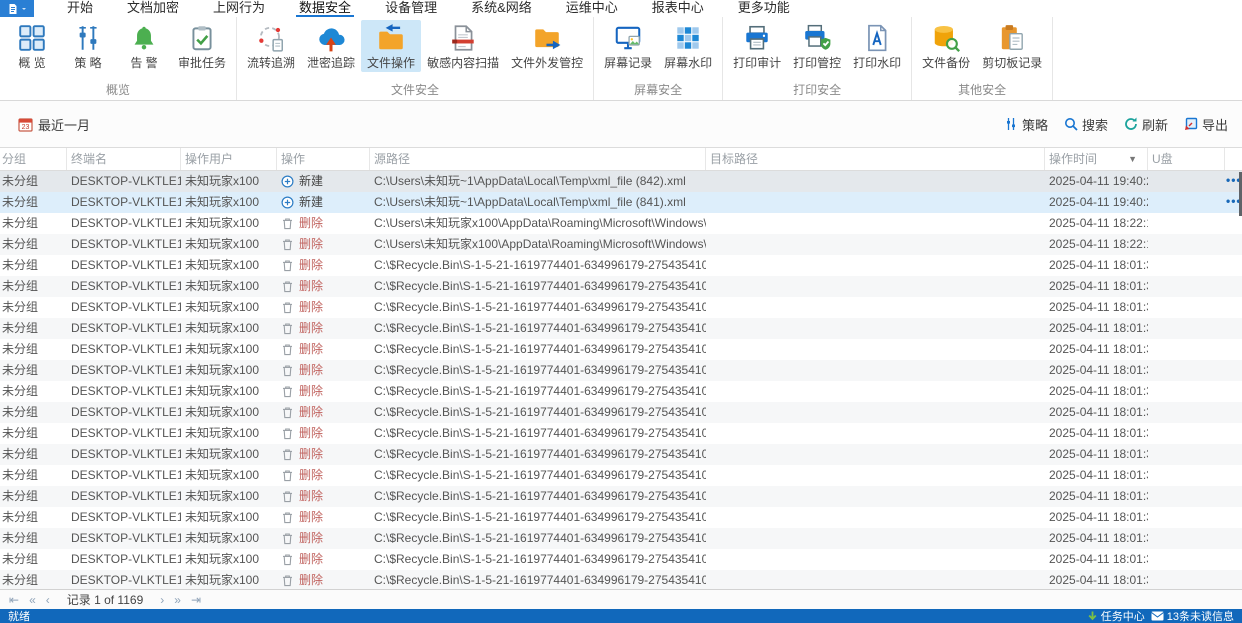 The width and height of the screenshot is (1242, 623). What do you see at coordinates (875, 159) in the screenshot?
I see `column-header-target-path: 目标路径` at bounding box center [875, 159].